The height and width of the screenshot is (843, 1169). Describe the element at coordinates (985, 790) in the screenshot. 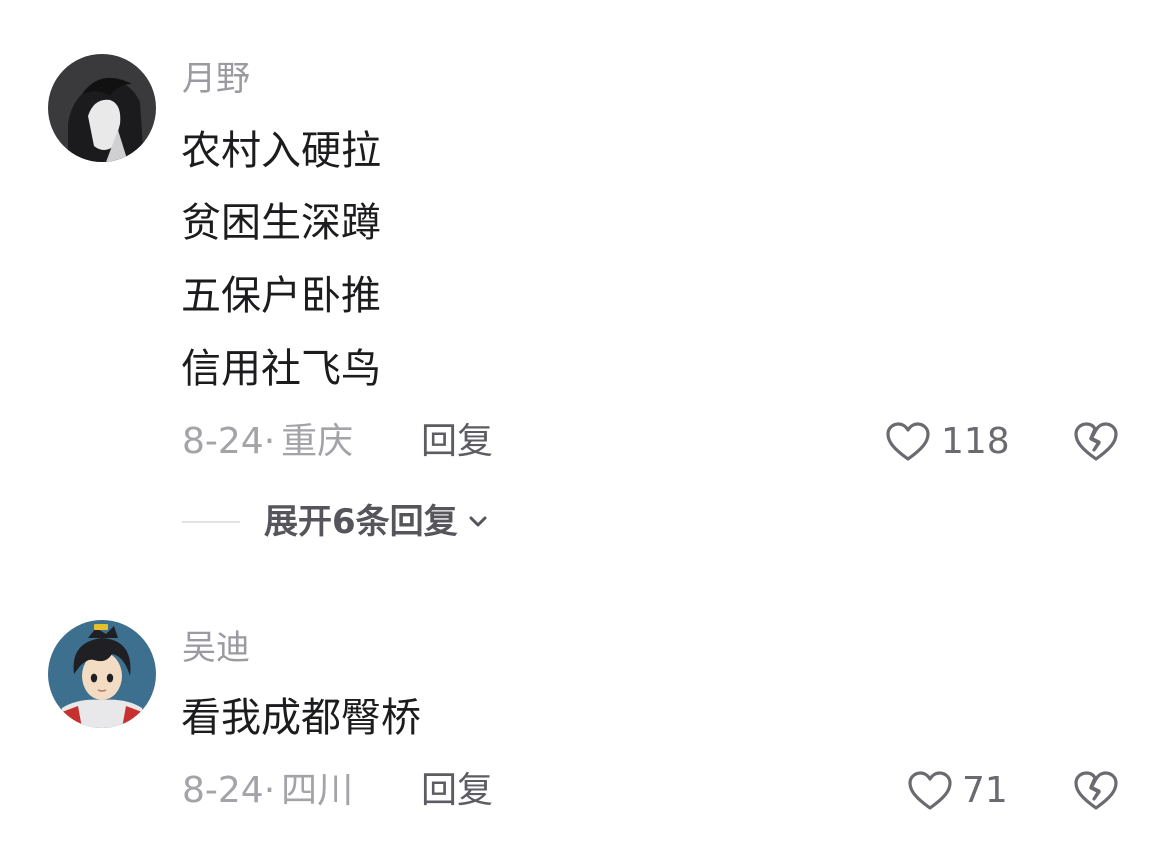

I see `like-count: 71` at that location.